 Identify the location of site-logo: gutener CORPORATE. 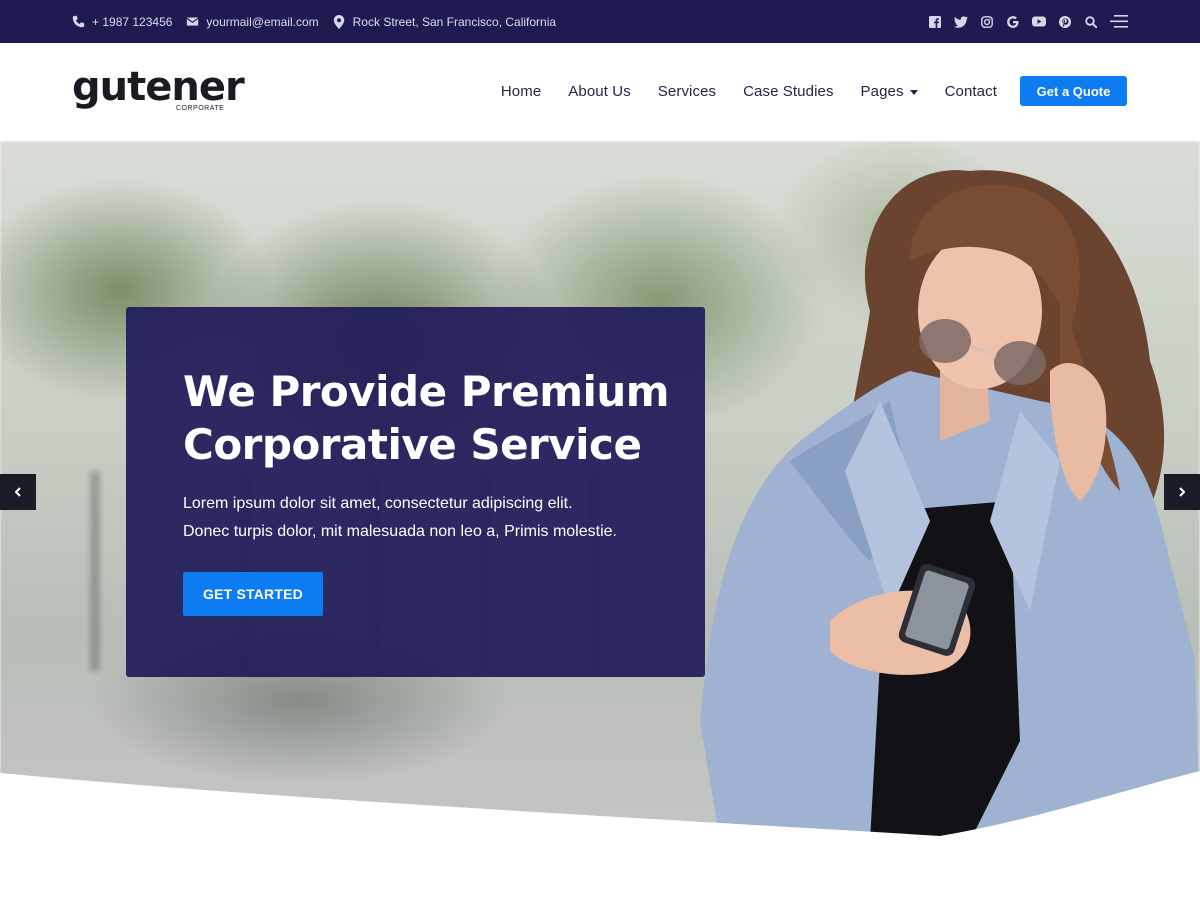
(158, 90).